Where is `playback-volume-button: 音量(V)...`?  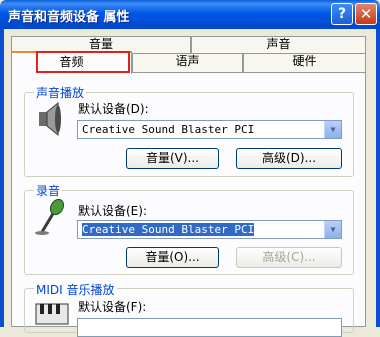 playback-volume-button: 音量(V)... is located at coordinates (172, 158).